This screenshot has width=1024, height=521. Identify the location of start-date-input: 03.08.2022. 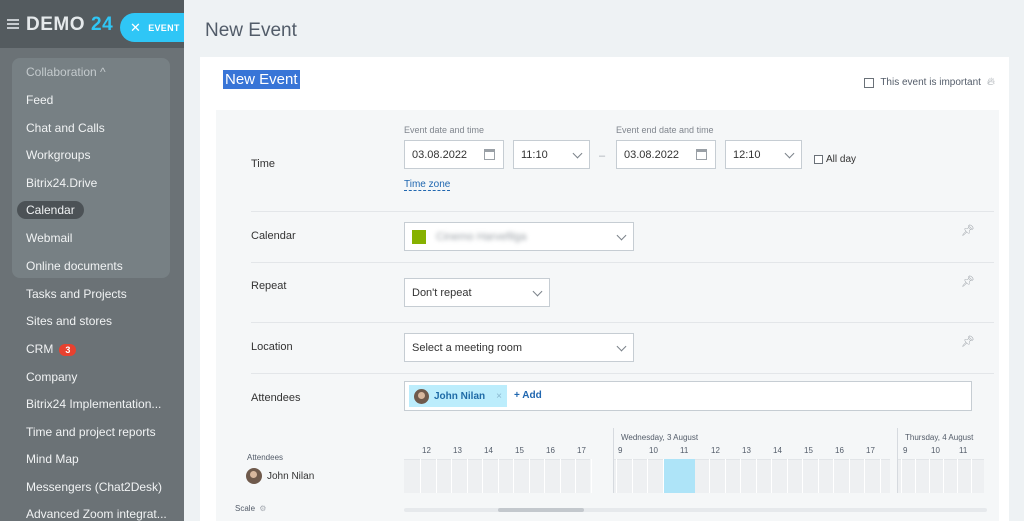
(454, 154).